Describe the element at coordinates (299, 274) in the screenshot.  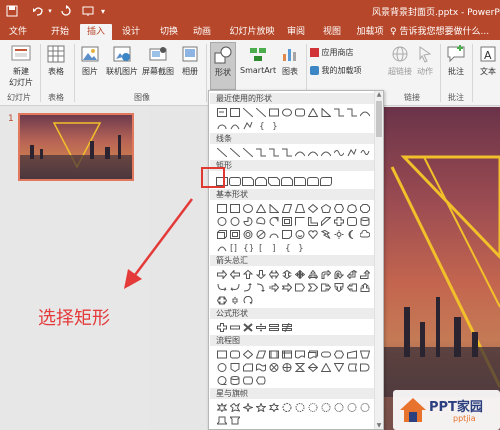
I see `quad-arrow-shape` at that location.